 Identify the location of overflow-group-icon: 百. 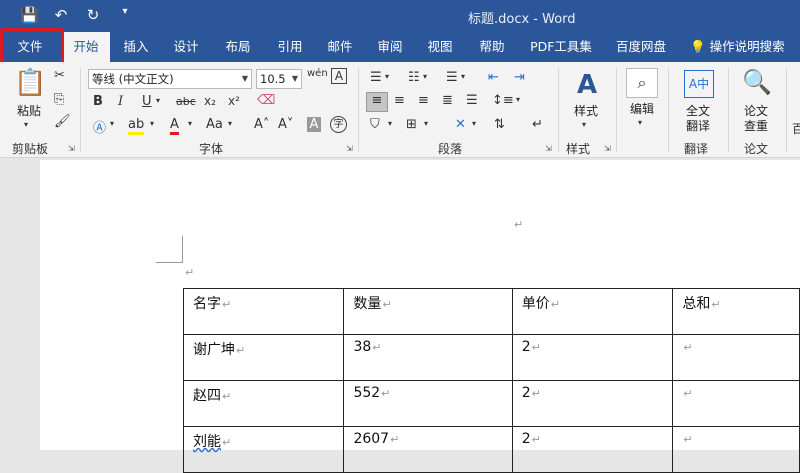
(796, 128).